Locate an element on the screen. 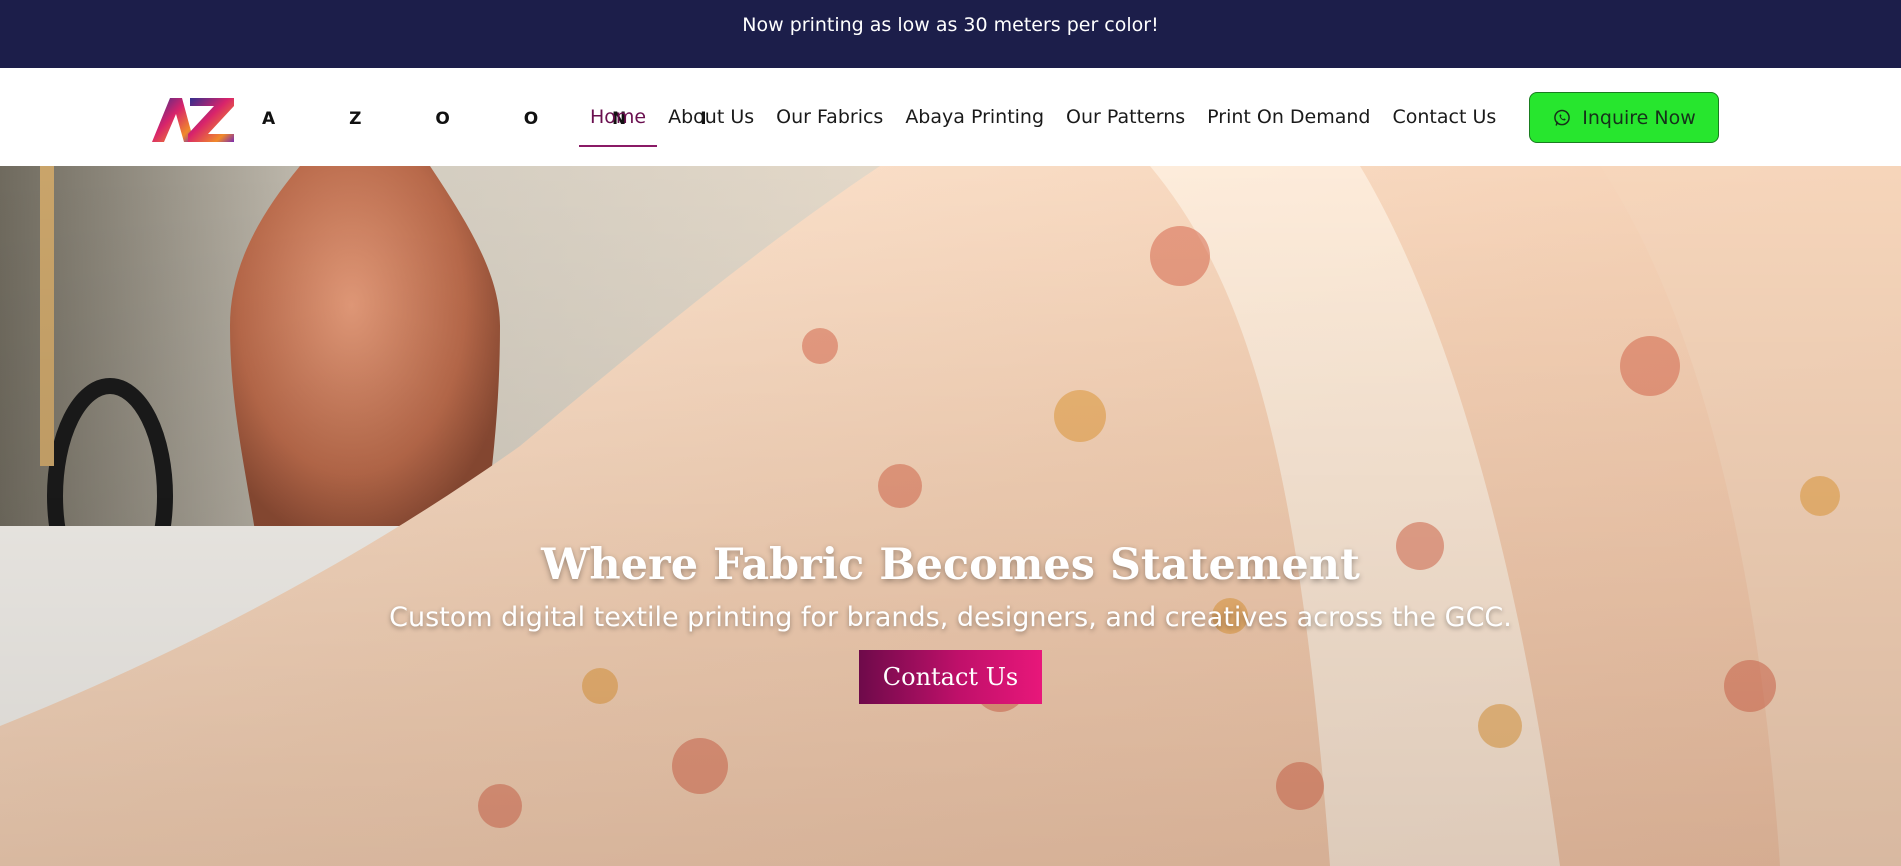 The image size is (1901, 866). nav-item-label: Print On Demand is located at coordinates (1289, 117).